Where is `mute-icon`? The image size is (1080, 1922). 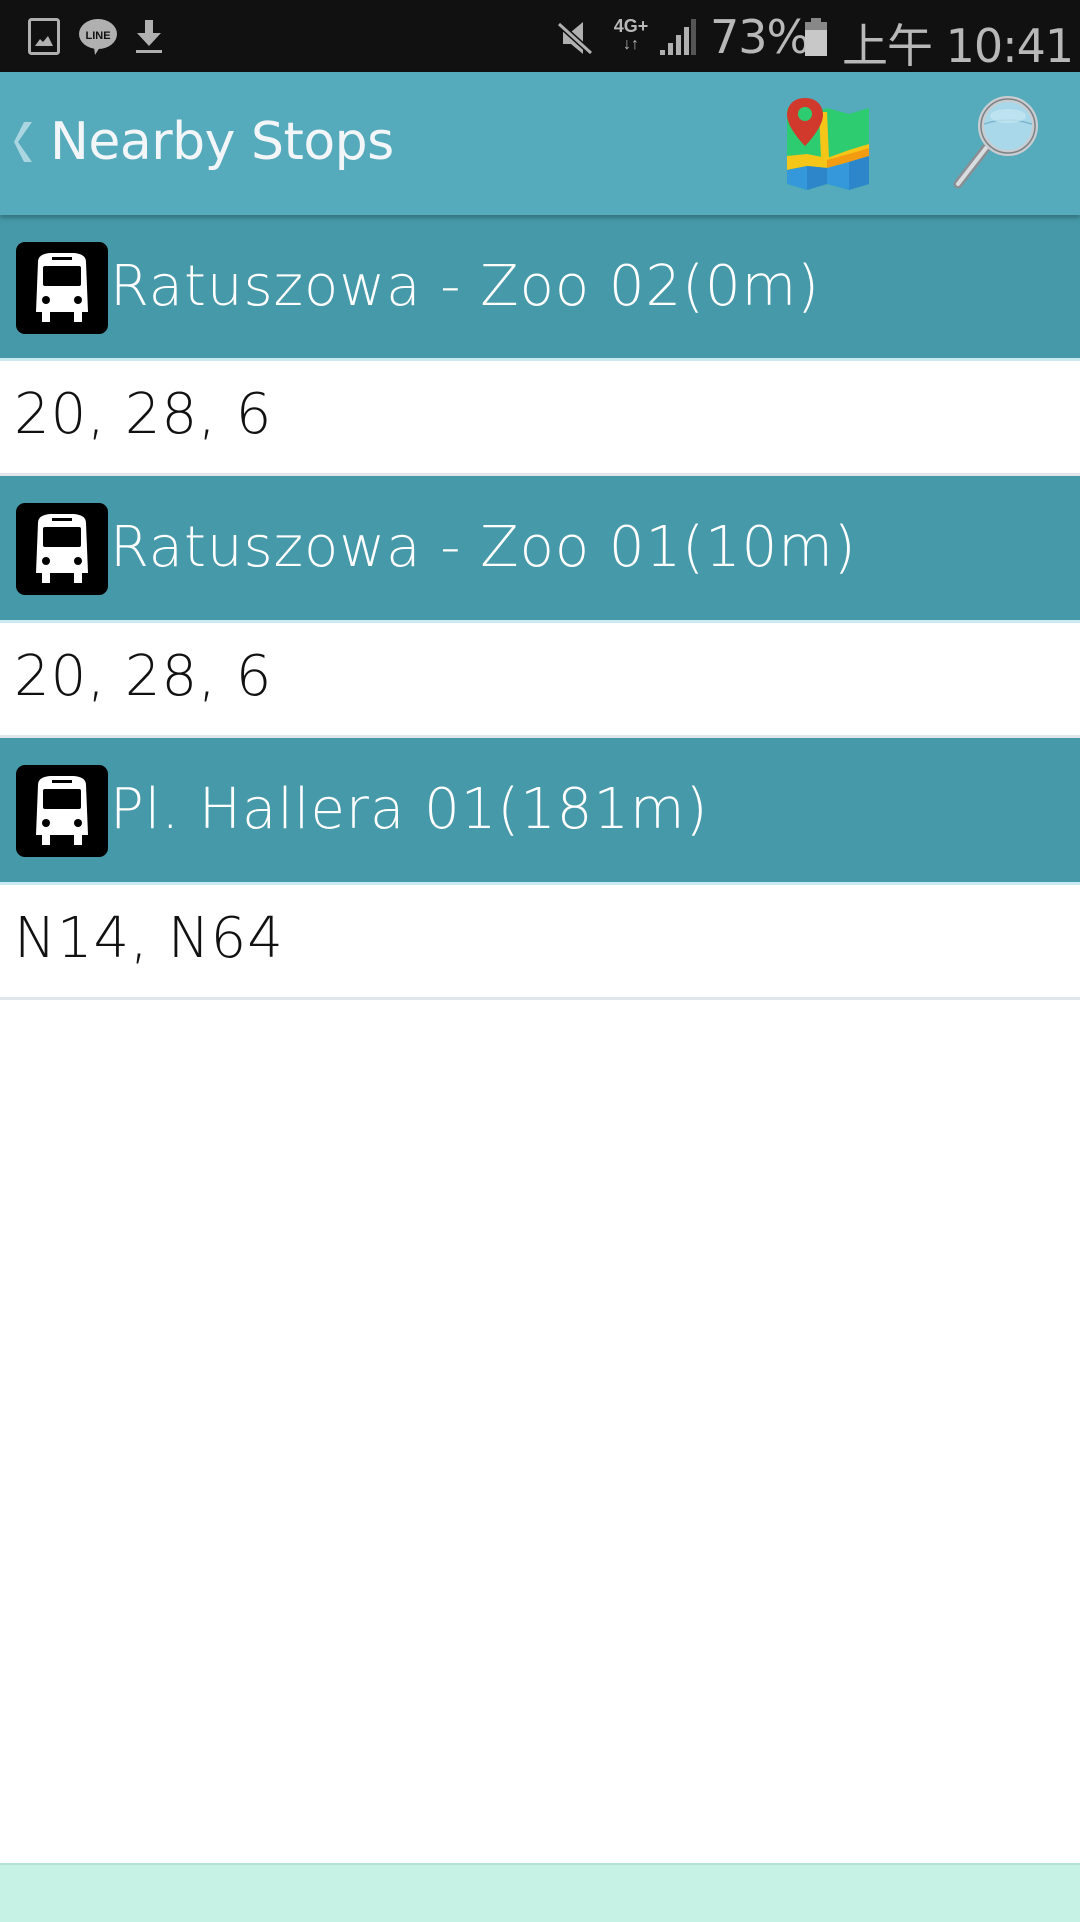 mute-icon is located at coordinates (575, 38).